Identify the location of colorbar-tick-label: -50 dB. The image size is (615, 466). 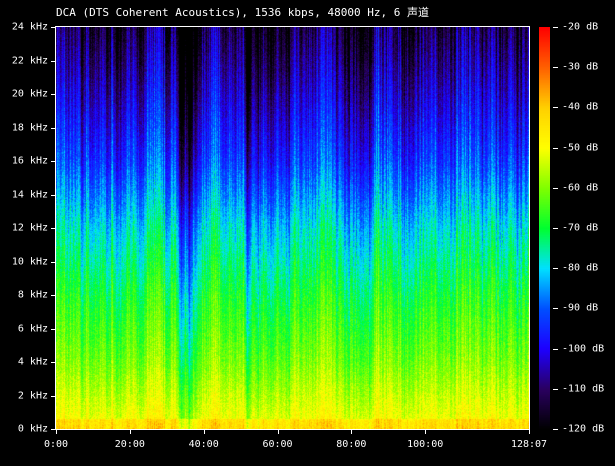
(580, 148).